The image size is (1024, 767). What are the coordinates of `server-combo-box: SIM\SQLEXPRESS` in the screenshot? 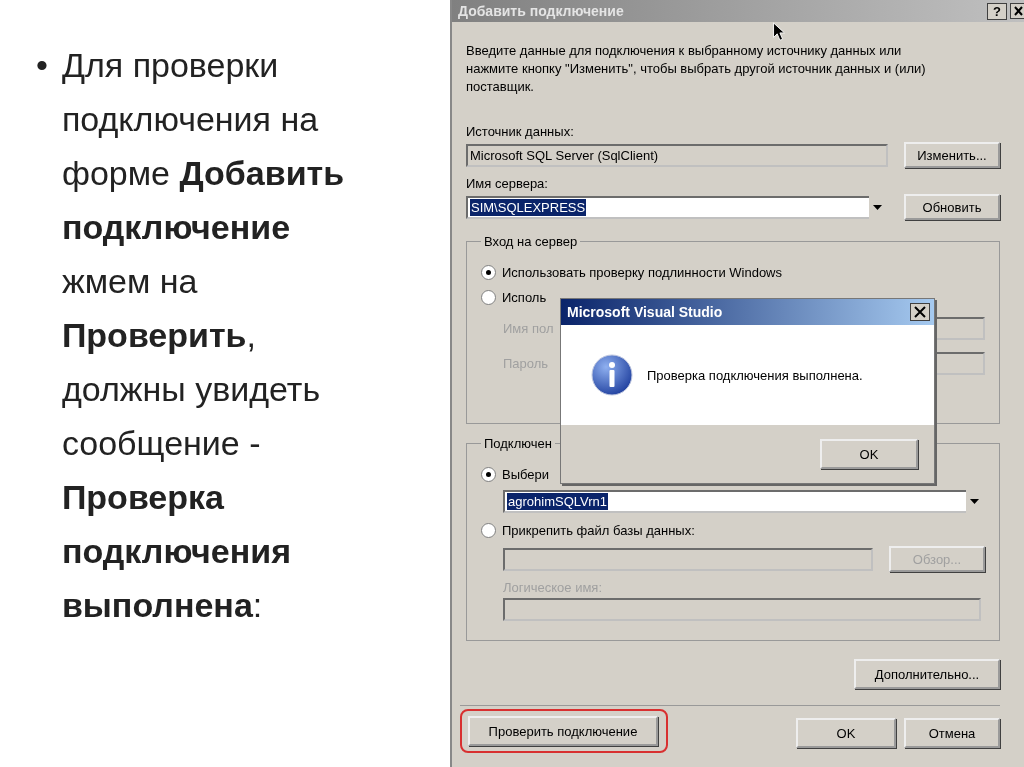 It's located at (667, 207).